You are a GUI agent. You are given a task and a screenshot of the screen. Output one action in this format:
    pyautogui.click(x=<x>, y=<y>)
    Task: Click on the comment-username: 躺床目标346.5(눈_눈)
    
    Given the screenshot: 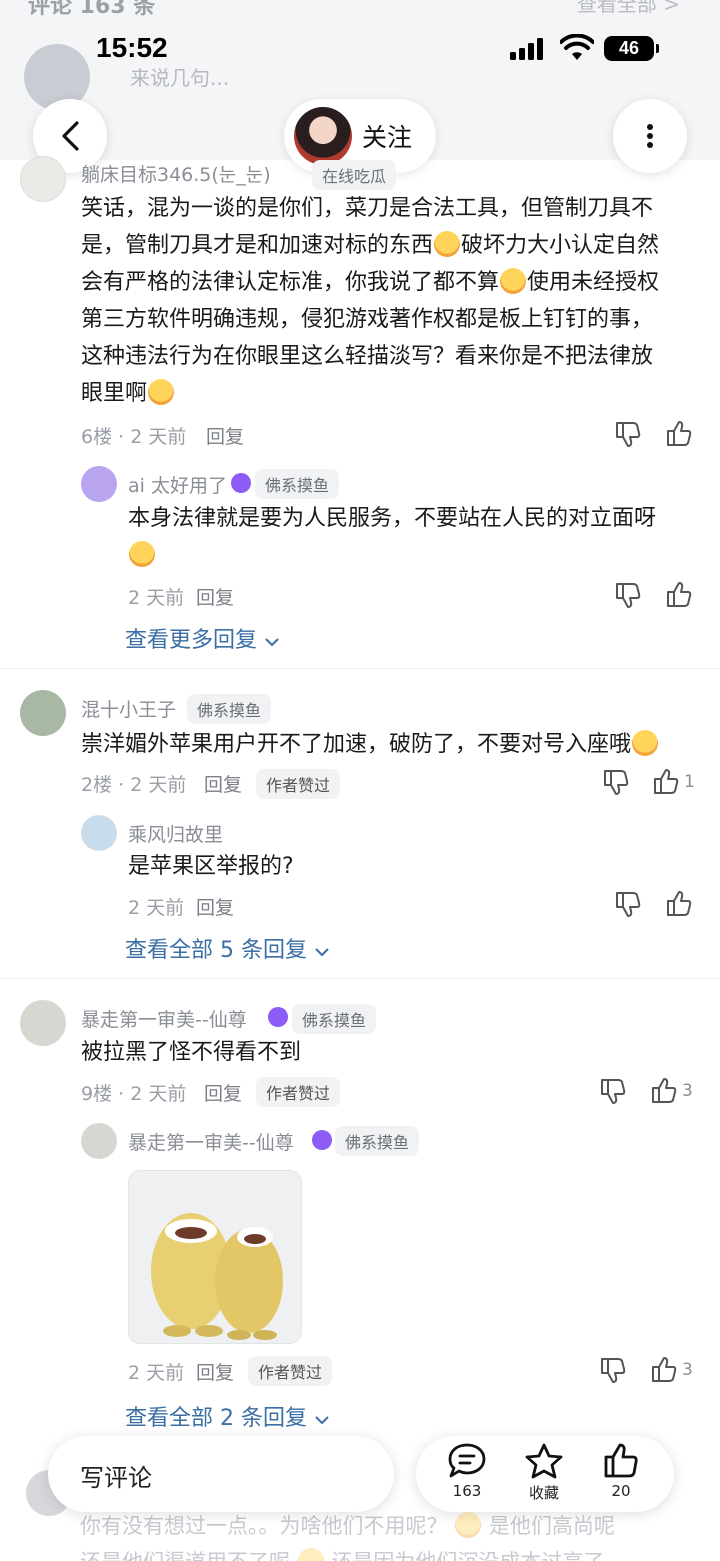 What is the action you would take?
    pyautogui.click(x=176, y=173)
    